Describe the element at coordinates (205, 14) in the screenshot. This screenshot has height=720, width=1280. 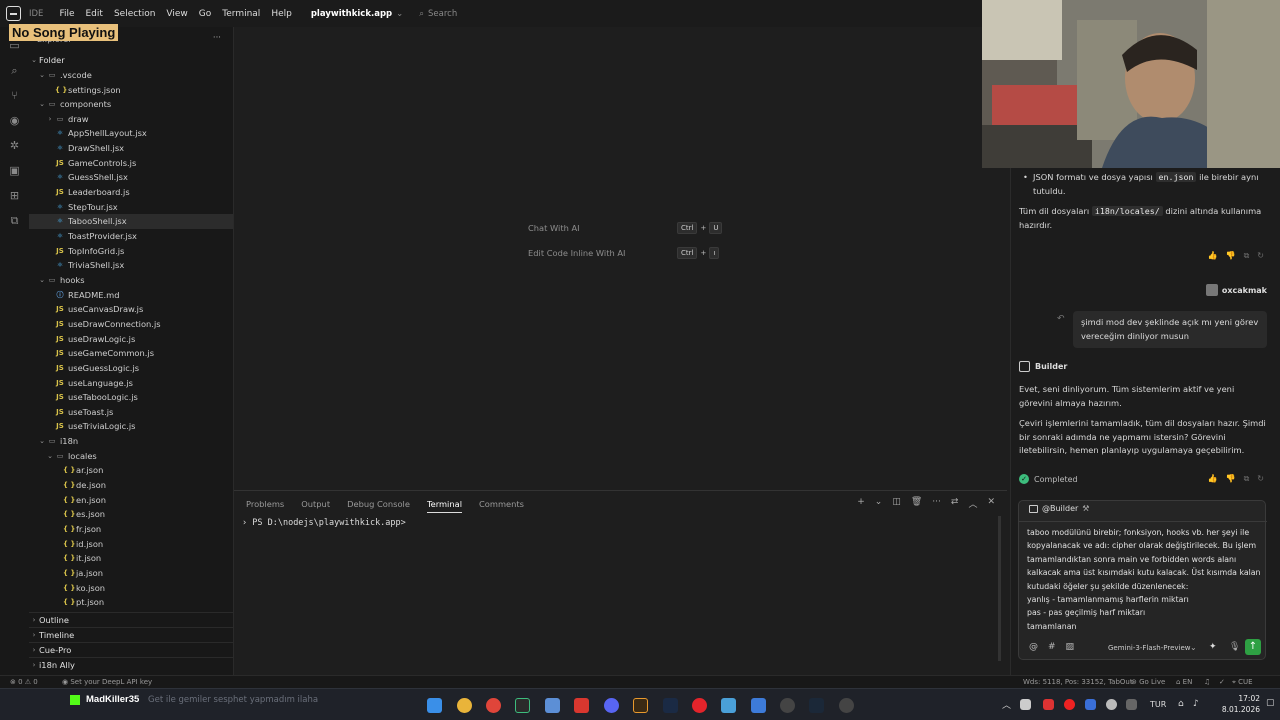
I see `menu-go: Go` at that location.